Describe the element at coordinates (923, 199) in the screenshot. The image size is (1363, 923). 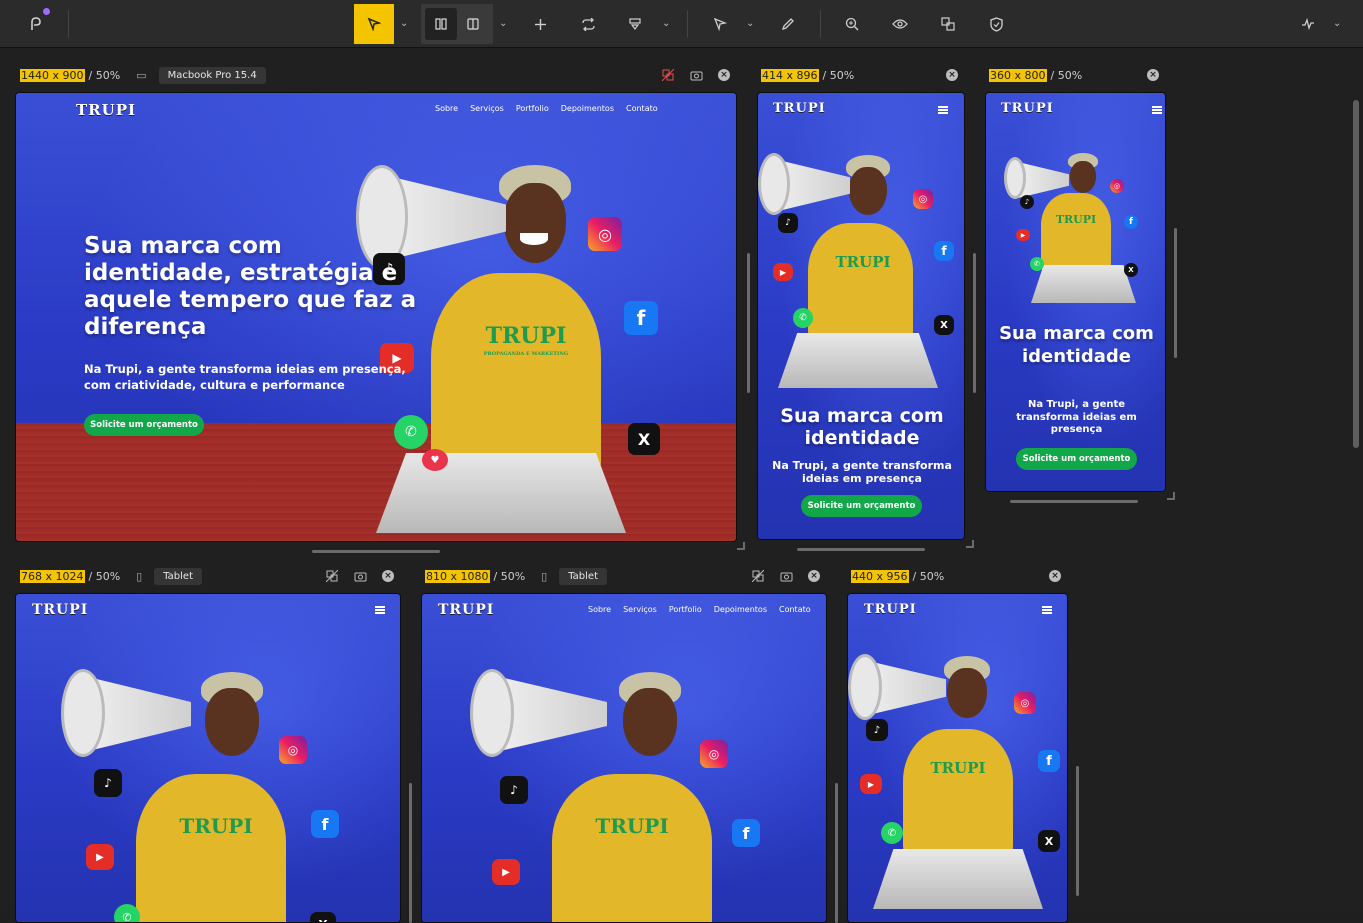
I see `instagram-icon: ◎` at that location.